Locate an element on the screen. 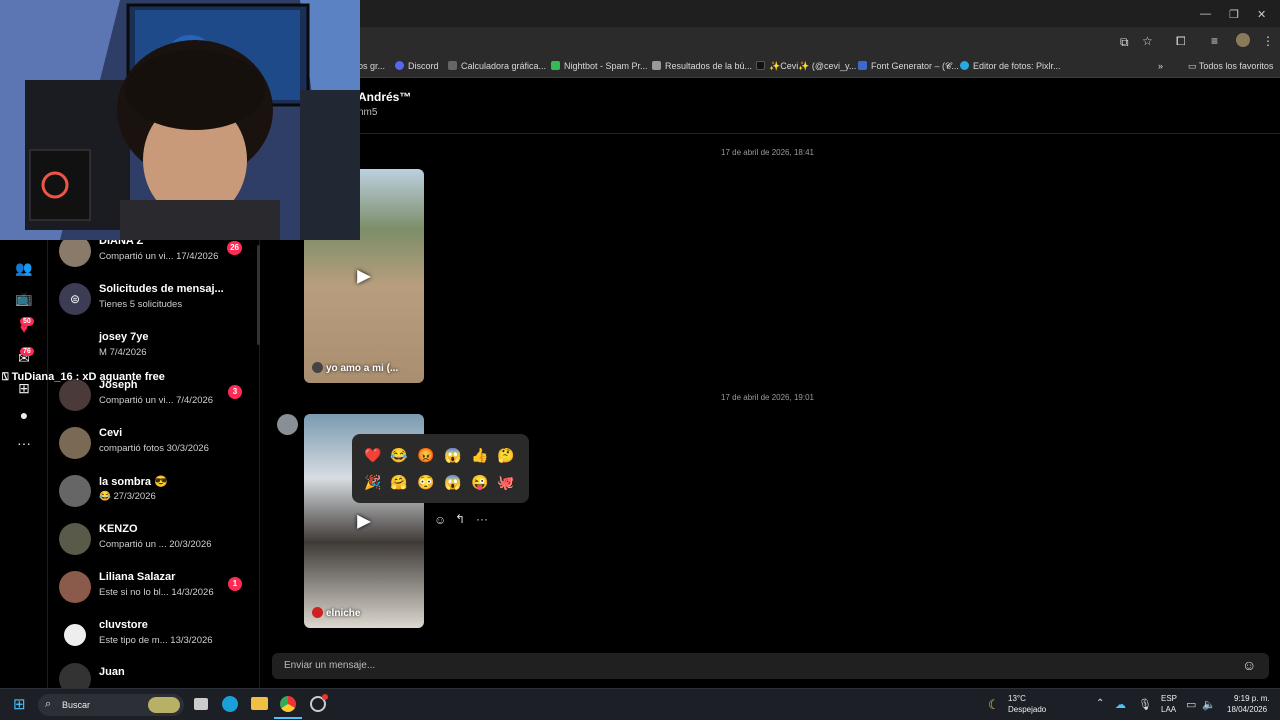 The image size is (1280, 720). reaction-flushed: 😳 is located at coordinates (426, 482).